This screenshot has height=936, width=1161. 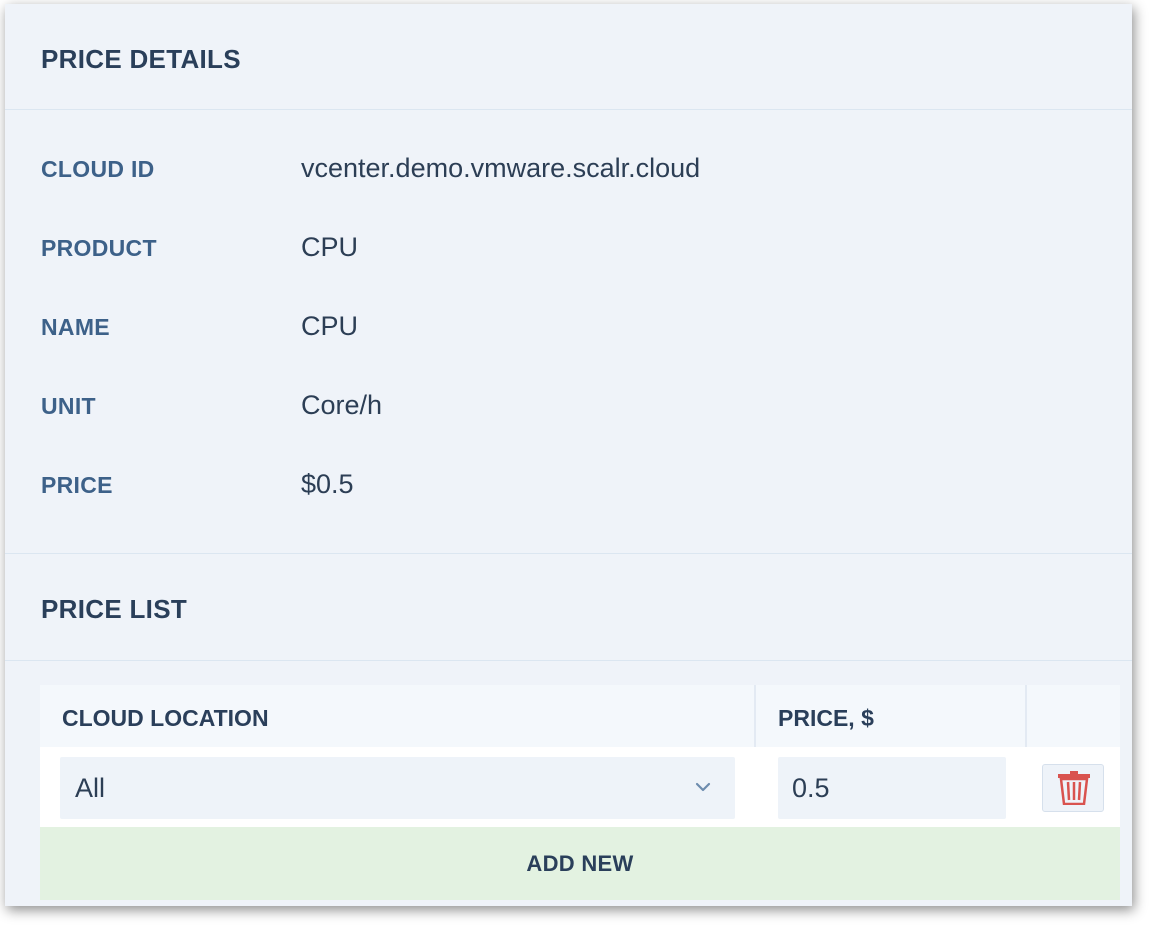 I want to click on delete-row-button, so click(x=1073, y=788).